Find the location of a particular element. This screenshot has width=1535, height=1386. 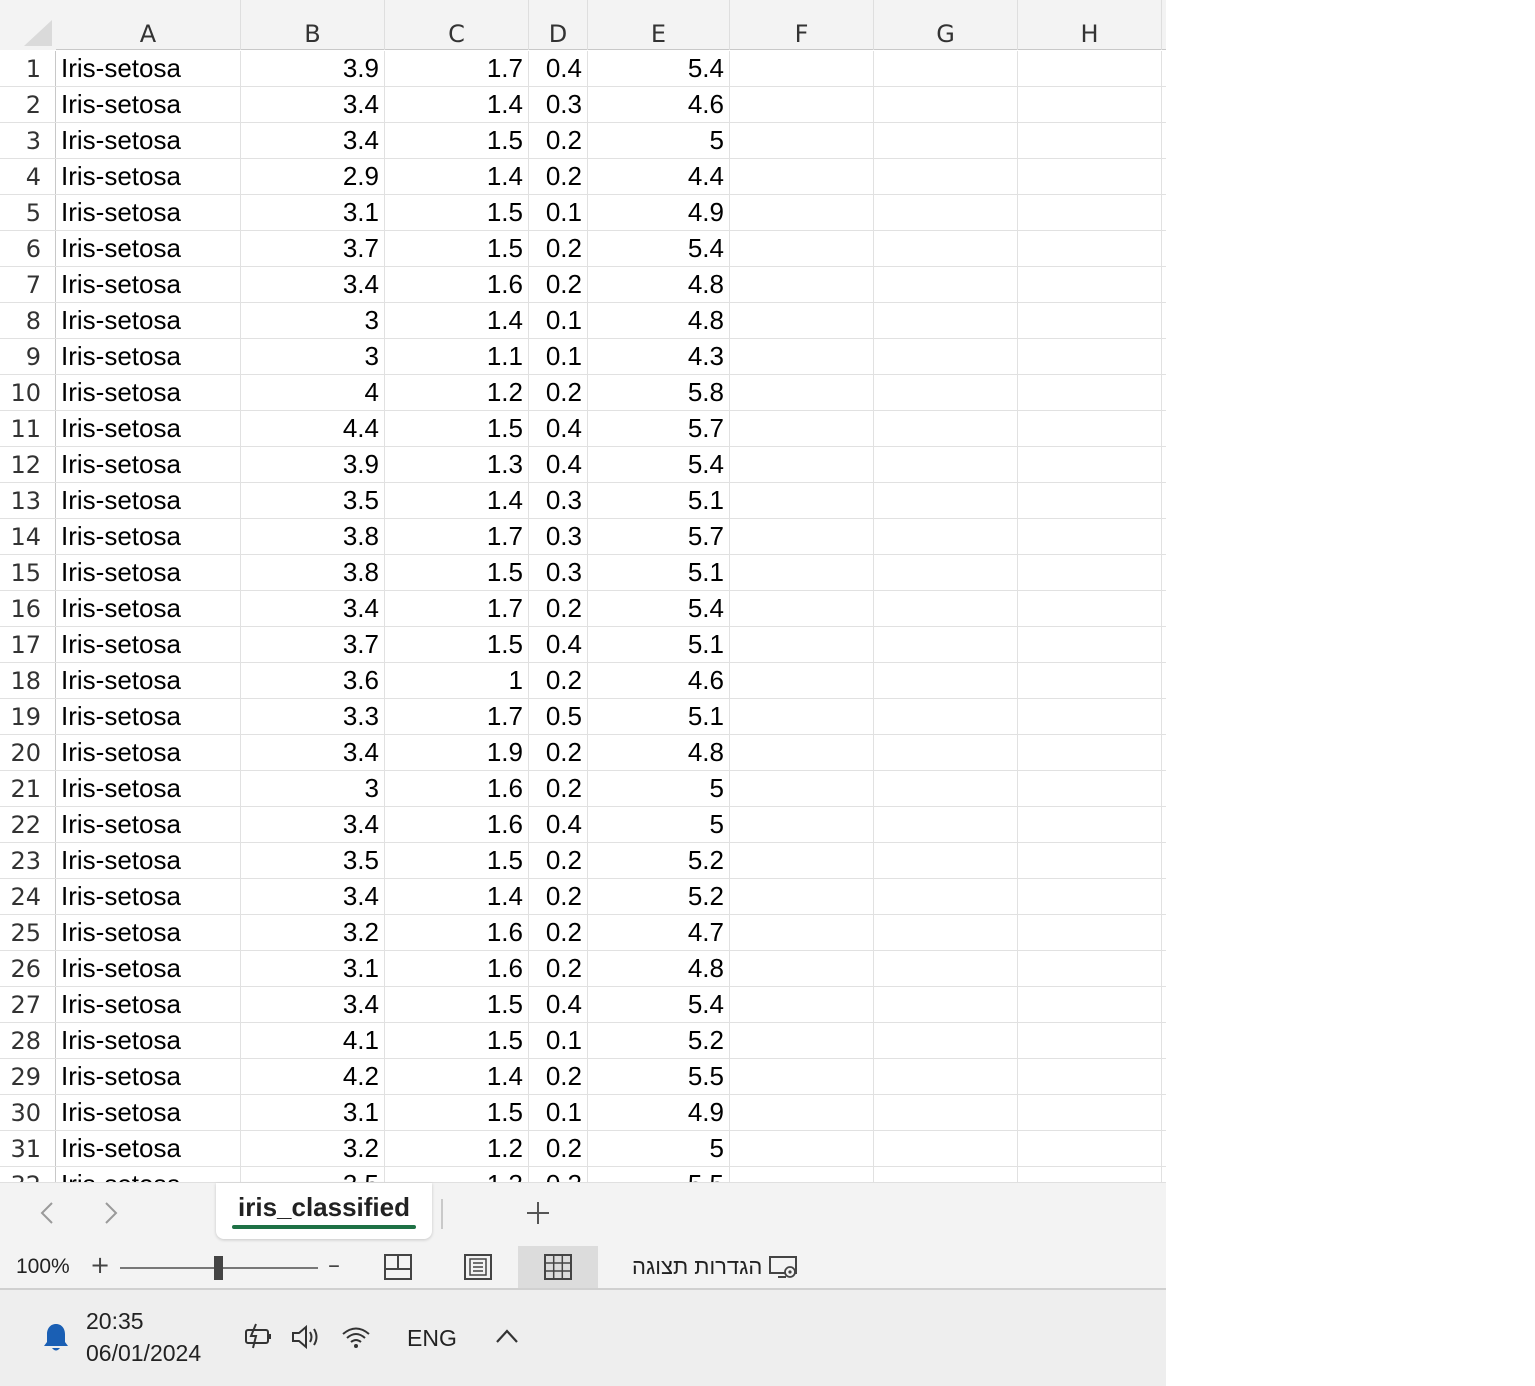

column-header-a: A is located at coordinates (148, 25).